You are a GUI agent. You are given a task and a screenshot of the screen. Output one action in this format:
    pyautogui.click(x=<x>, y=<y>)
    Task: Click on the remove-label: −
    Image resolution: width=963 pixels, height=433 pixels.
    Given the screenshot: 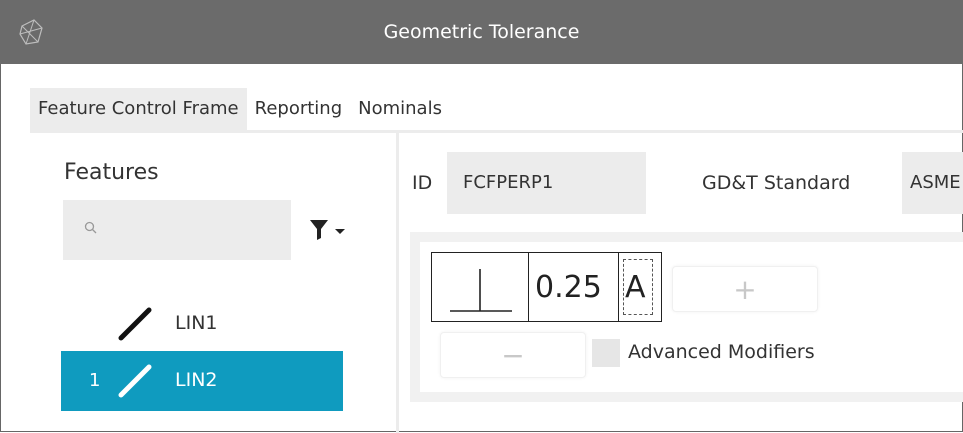 What is the action you would take?
    pyautogui.click(x=513, y=355)
    